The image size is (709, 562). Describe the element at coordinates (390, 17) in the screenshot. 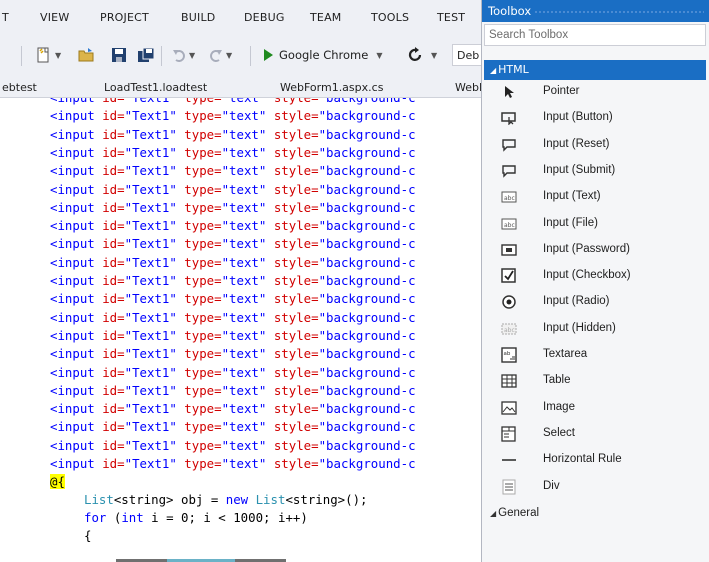

I see `menu-item-tools: TOOLS` at that location.